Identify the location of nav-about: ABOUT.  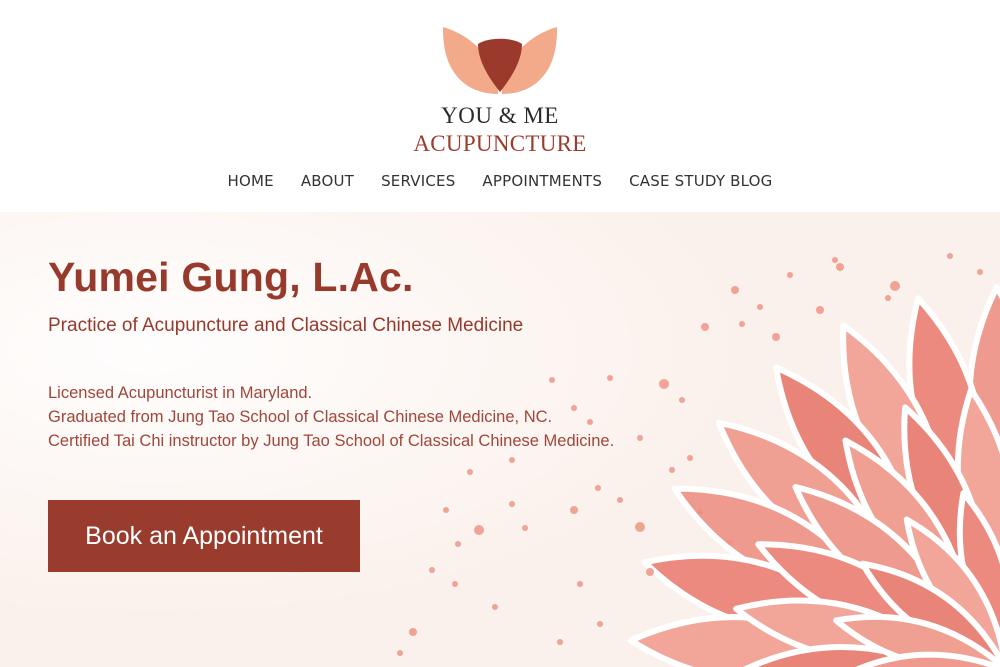
(327, 181).